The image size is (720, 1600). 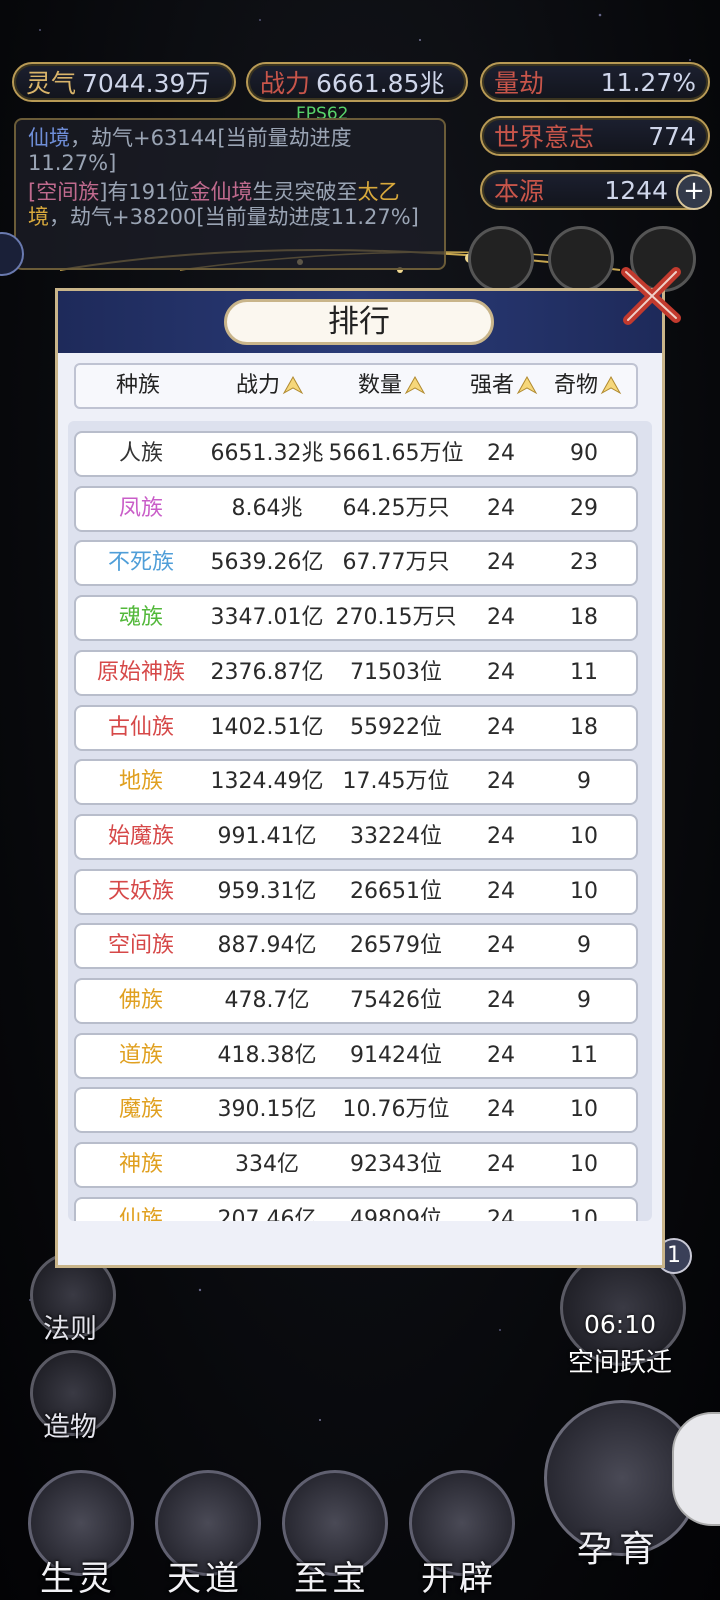 I want to click on power-cell: 478.7亿, so click(x=267, y=1000).